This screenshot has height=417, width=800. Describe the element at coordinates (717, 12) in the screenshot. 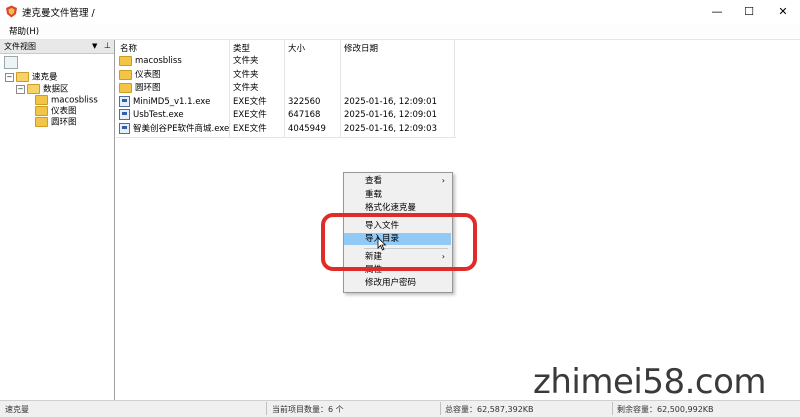

I see `minimize-button: —` at that location.